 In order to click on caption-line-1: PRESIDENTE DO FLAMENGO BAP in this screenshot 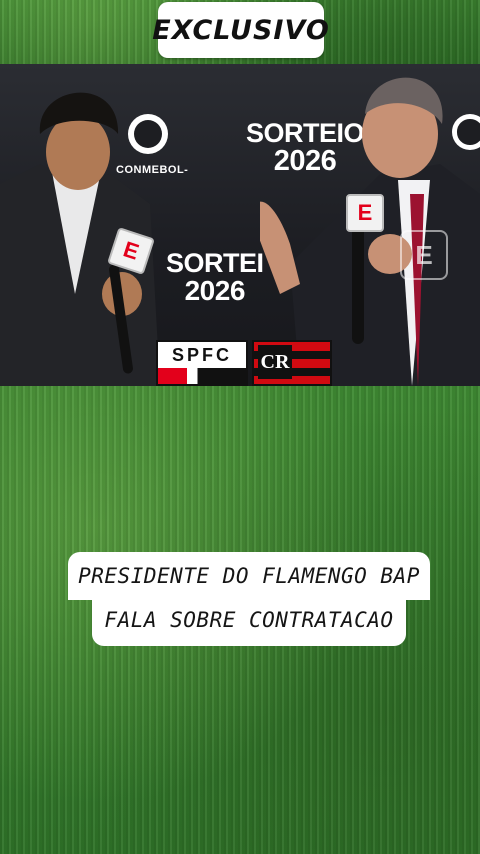, I will do `click(249, 576)`.